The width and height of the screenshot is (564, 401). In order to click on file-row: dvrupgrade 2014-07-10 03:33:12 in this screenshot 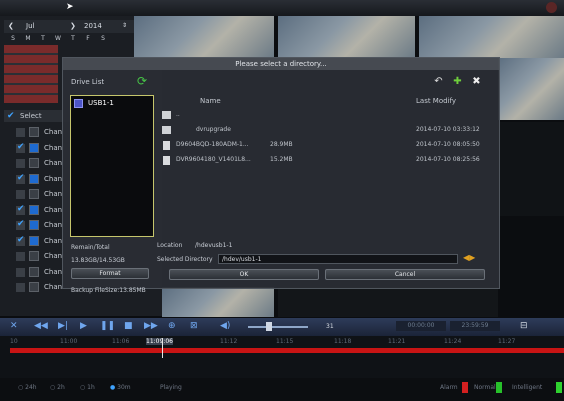, I will do `click(326, 130)`.